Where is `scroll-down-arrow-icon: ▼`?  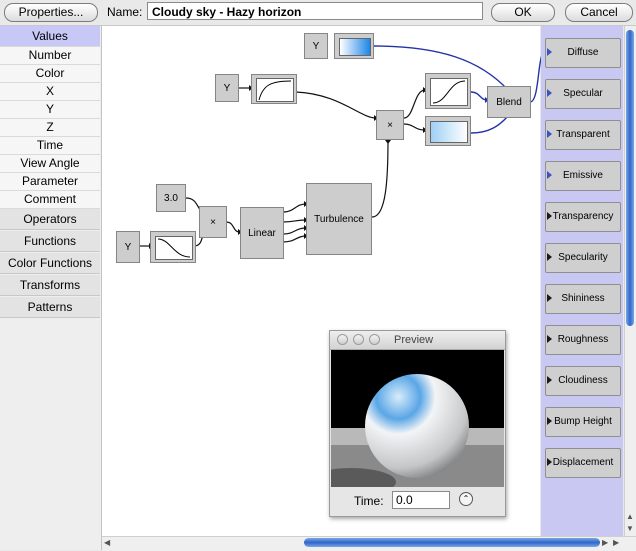 scroll-down-arrow-icon: ▼ is located at coordinates (630, 529).